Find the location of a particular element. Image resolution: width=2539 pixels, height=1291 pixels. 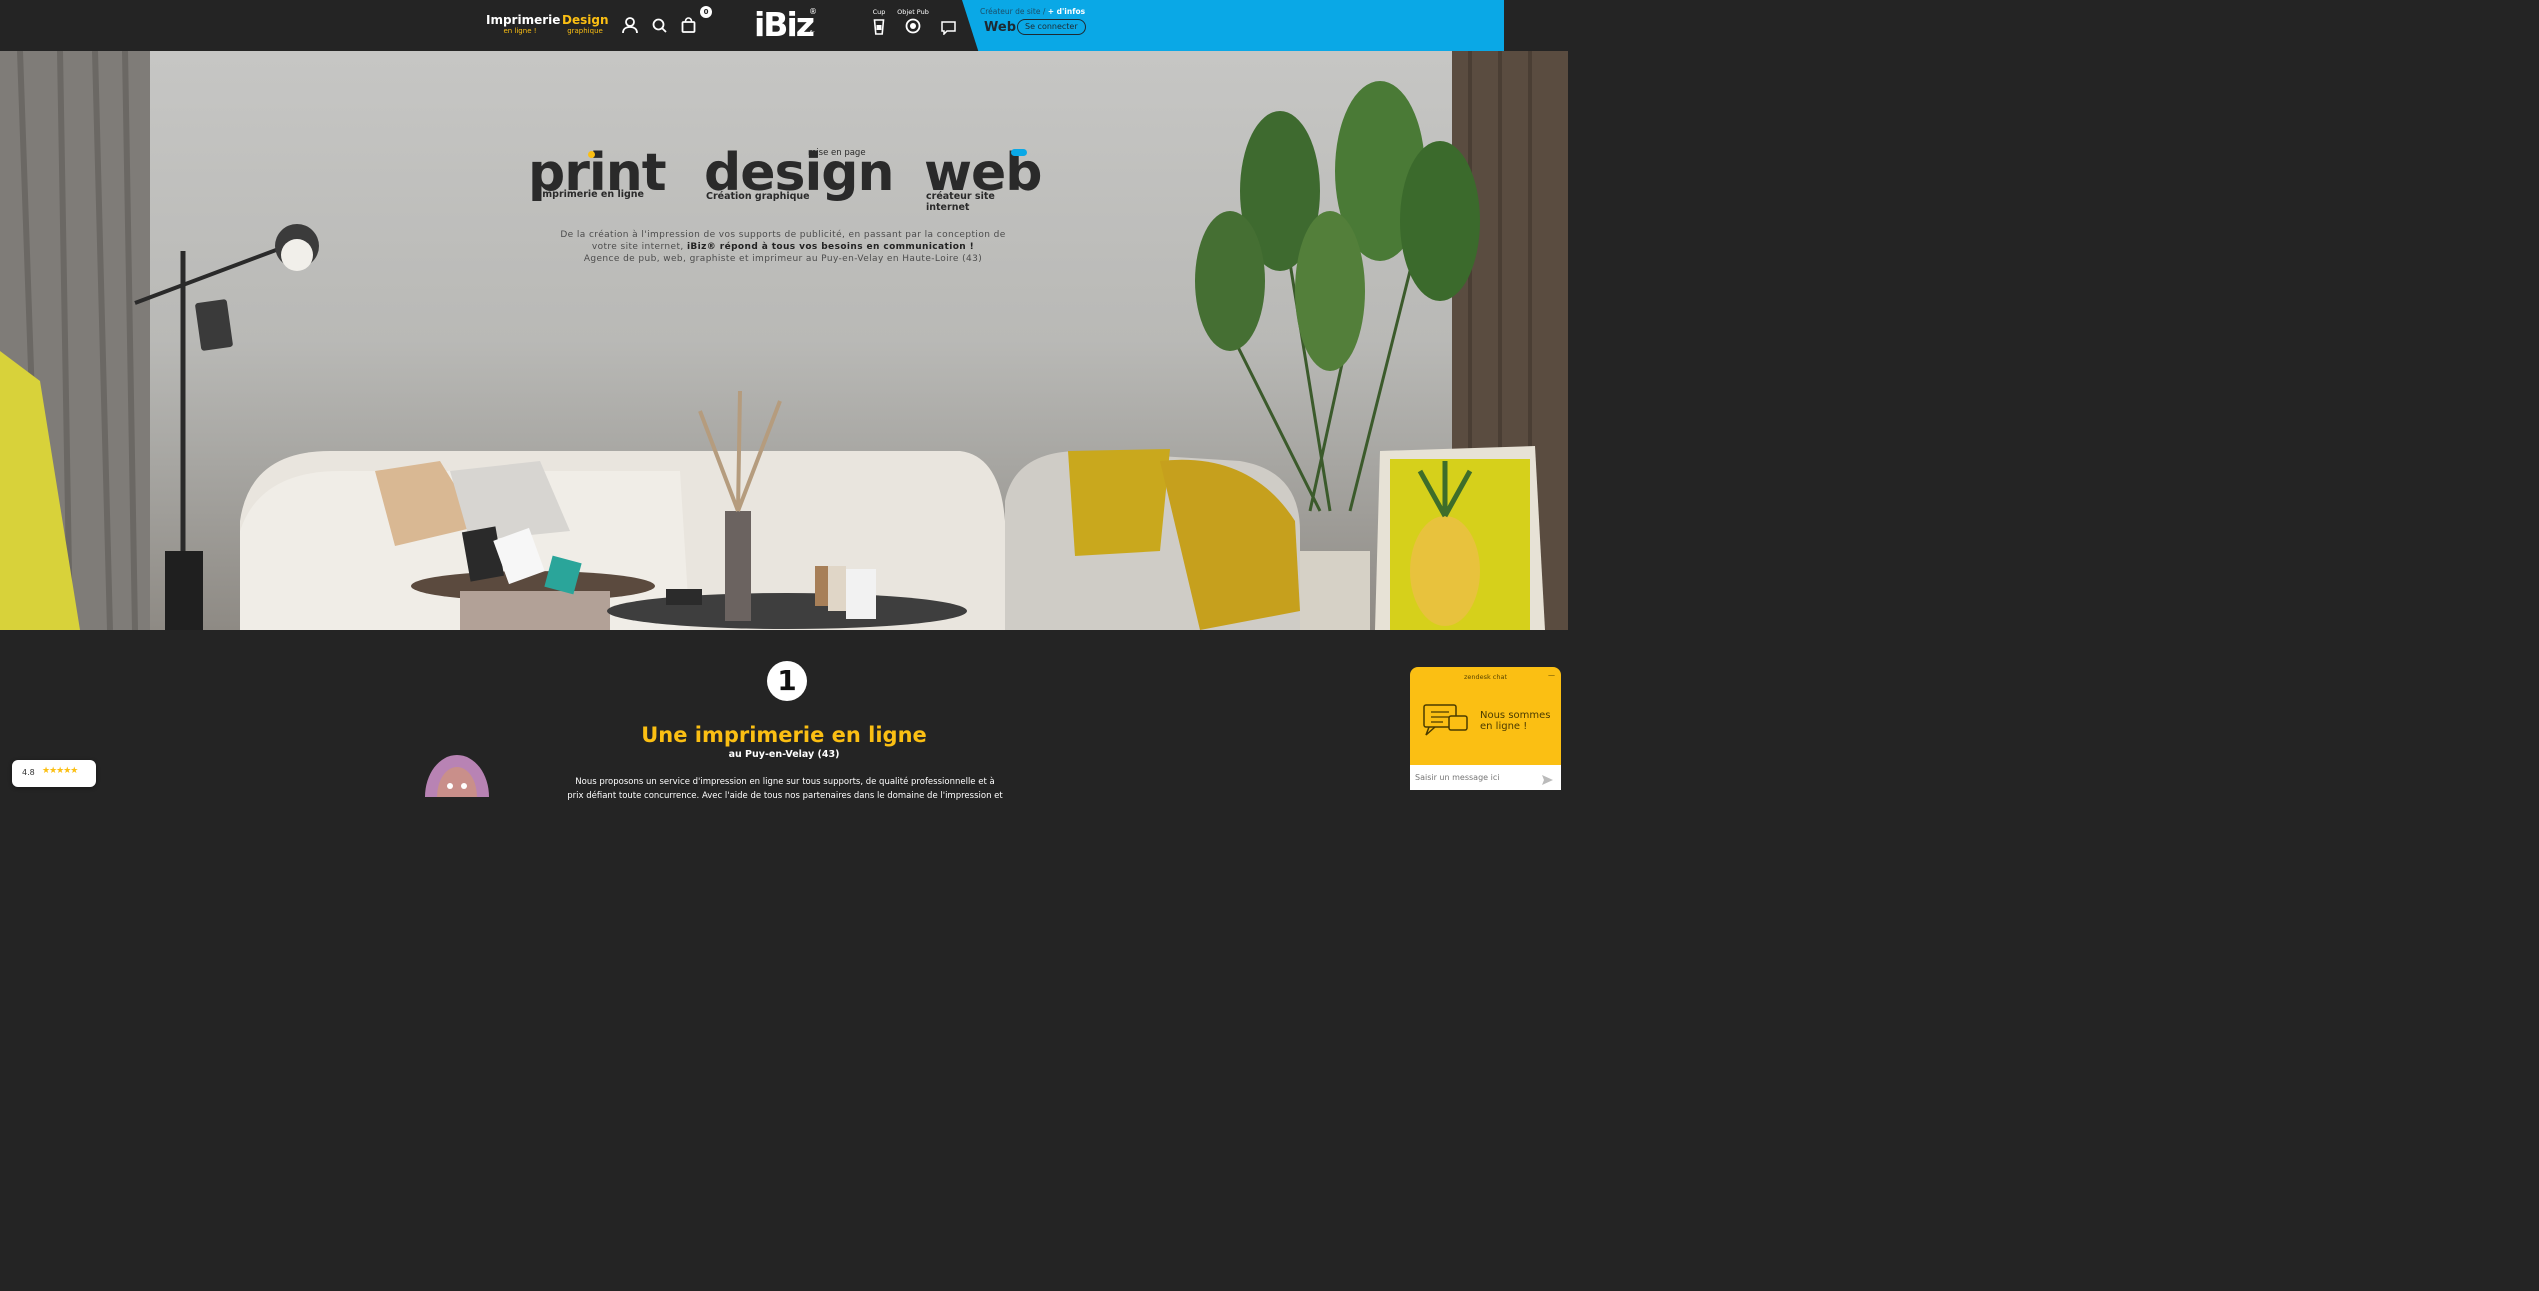

chat-message-input is located at coordinates (1473, 777).